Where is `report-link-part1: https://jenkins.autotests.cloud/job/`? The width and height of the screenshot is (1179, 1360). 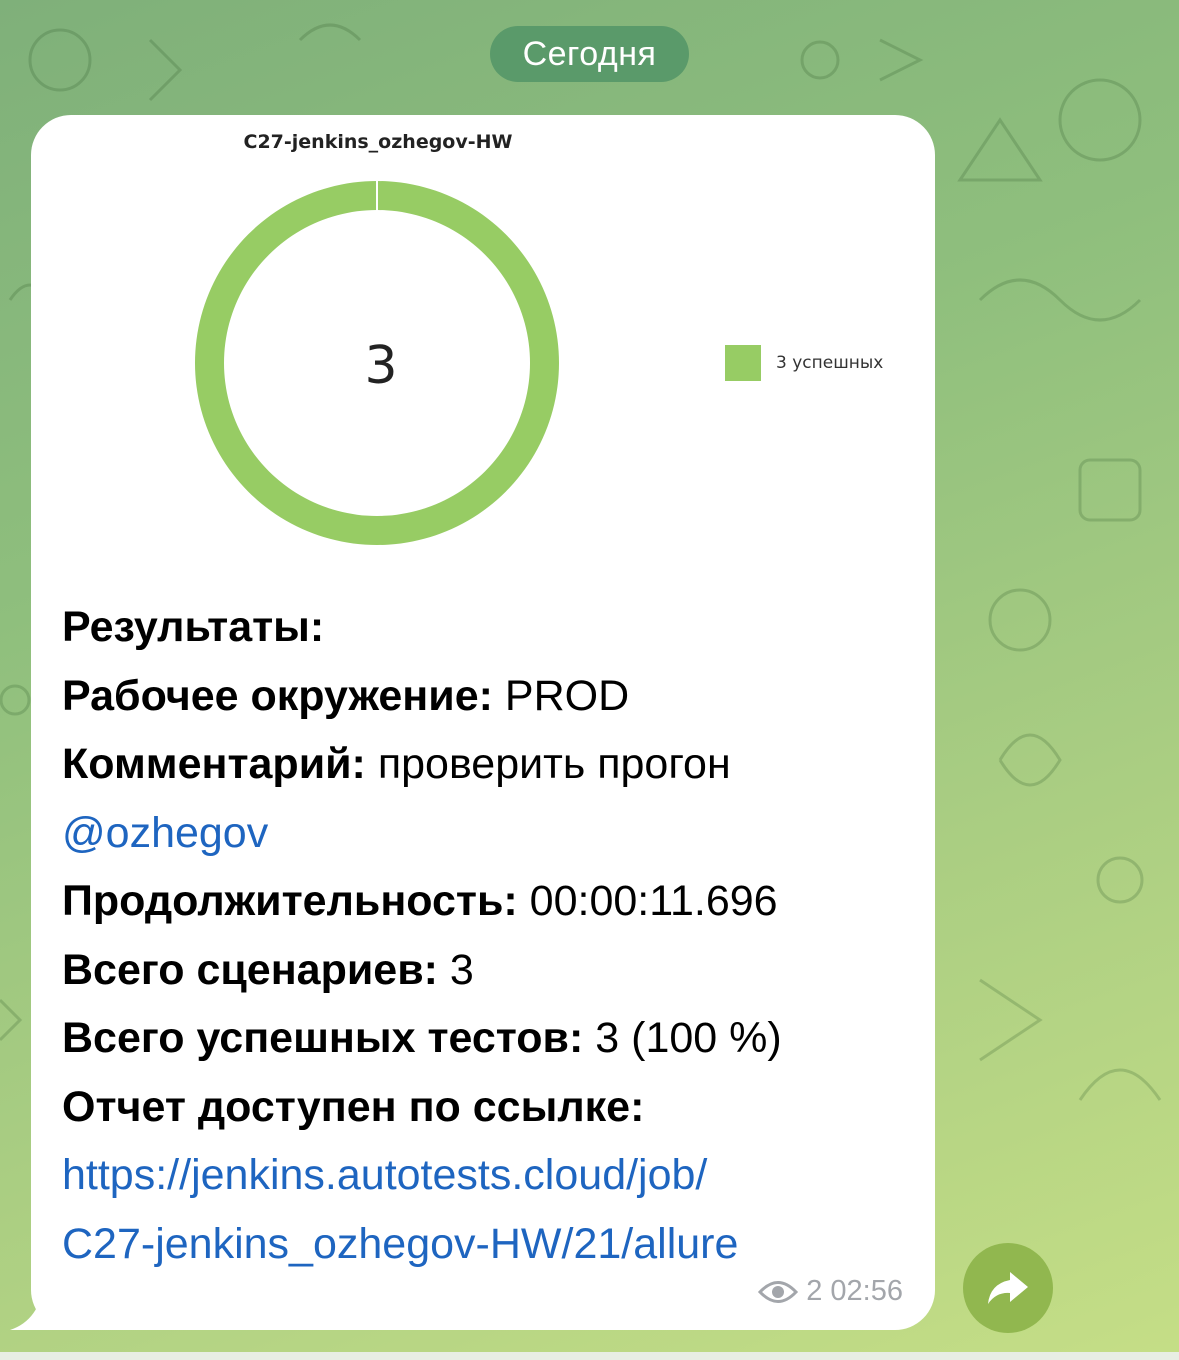
report-link-part1: https://jenkins.autotests.cloud/job/ is located at coordinates (492, 1175).